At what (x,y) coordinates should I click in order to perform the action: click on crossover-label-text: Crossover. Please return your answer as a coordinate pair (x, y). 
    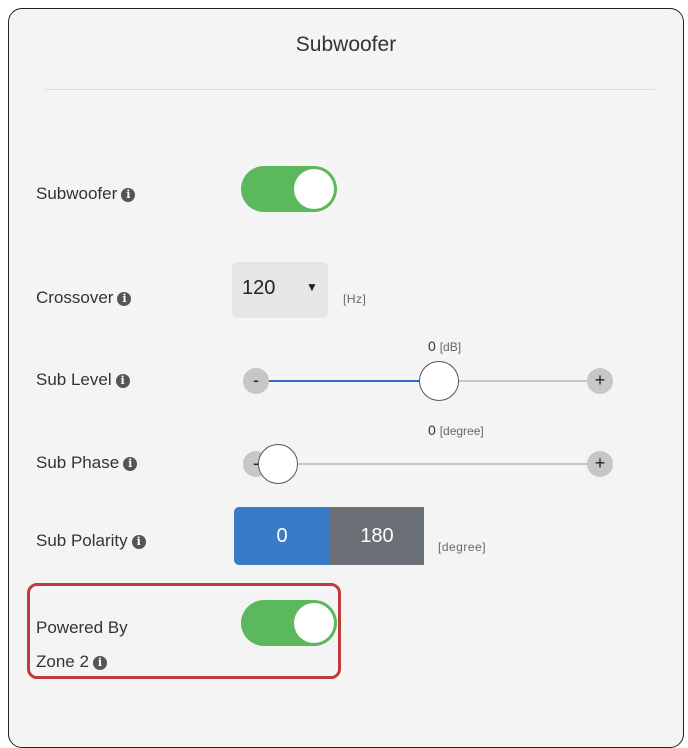
    Looking at the image, I should click on (75, 297).